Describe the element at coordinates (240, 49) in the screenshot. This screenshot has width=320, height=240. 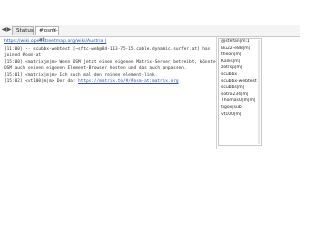
I see `user-list-item: Bu22-e88|m|` at that location.